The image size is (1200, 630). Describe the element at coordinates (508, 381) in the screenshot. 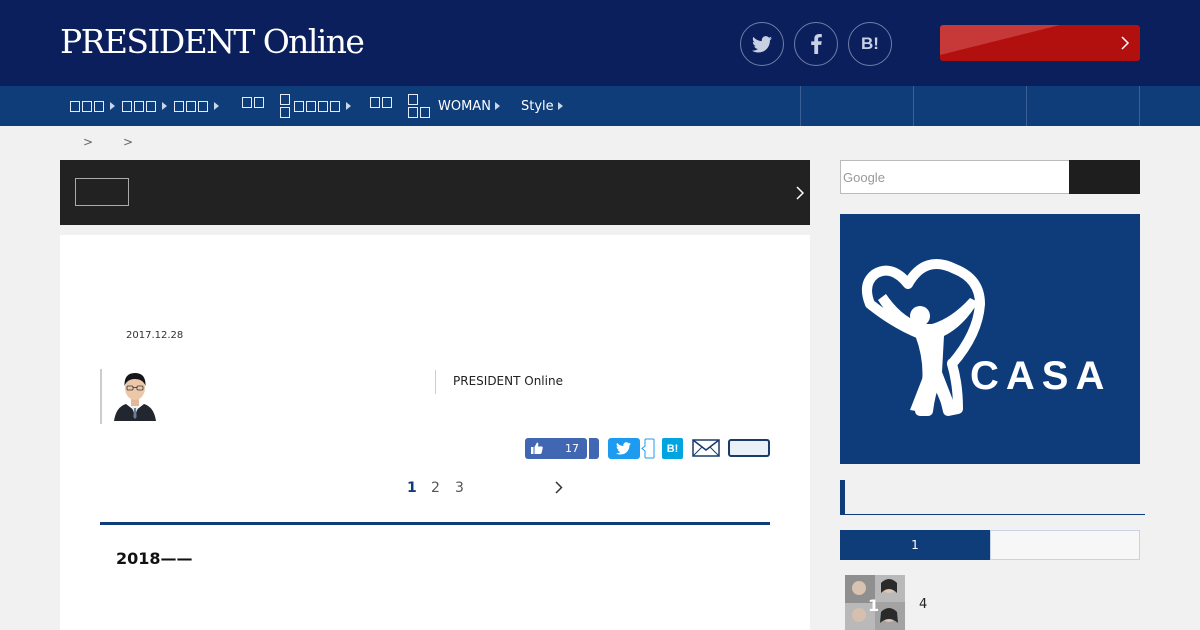

I see `article-source: PRESIDENT Online` at that location.